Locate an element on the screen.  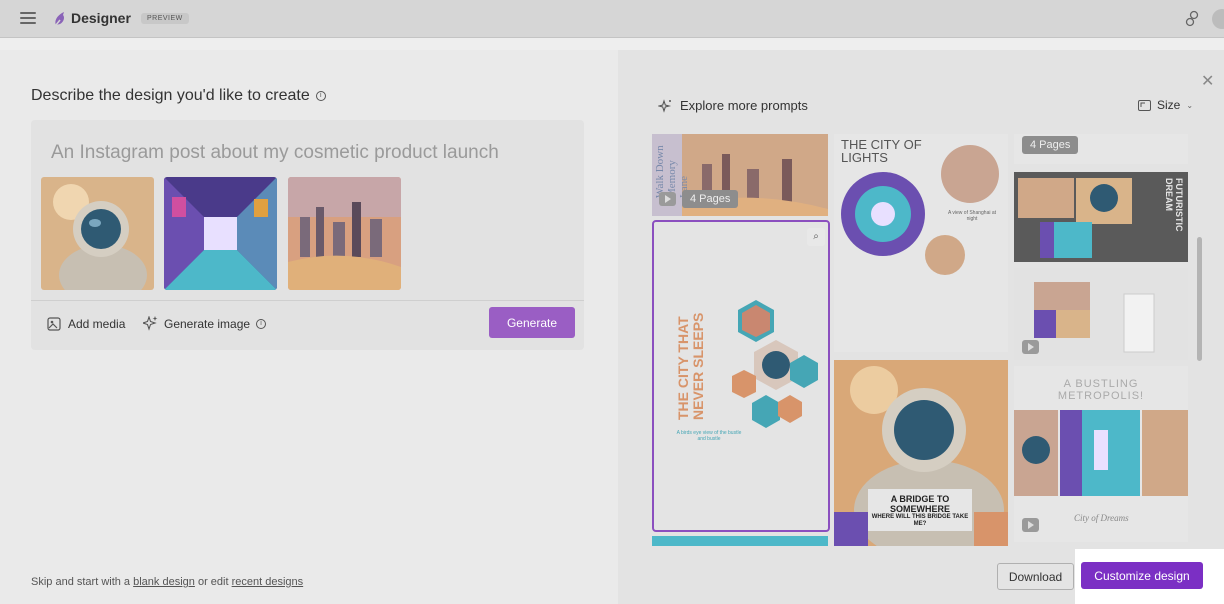
add-media-icon is located at coordinates (54, 324).